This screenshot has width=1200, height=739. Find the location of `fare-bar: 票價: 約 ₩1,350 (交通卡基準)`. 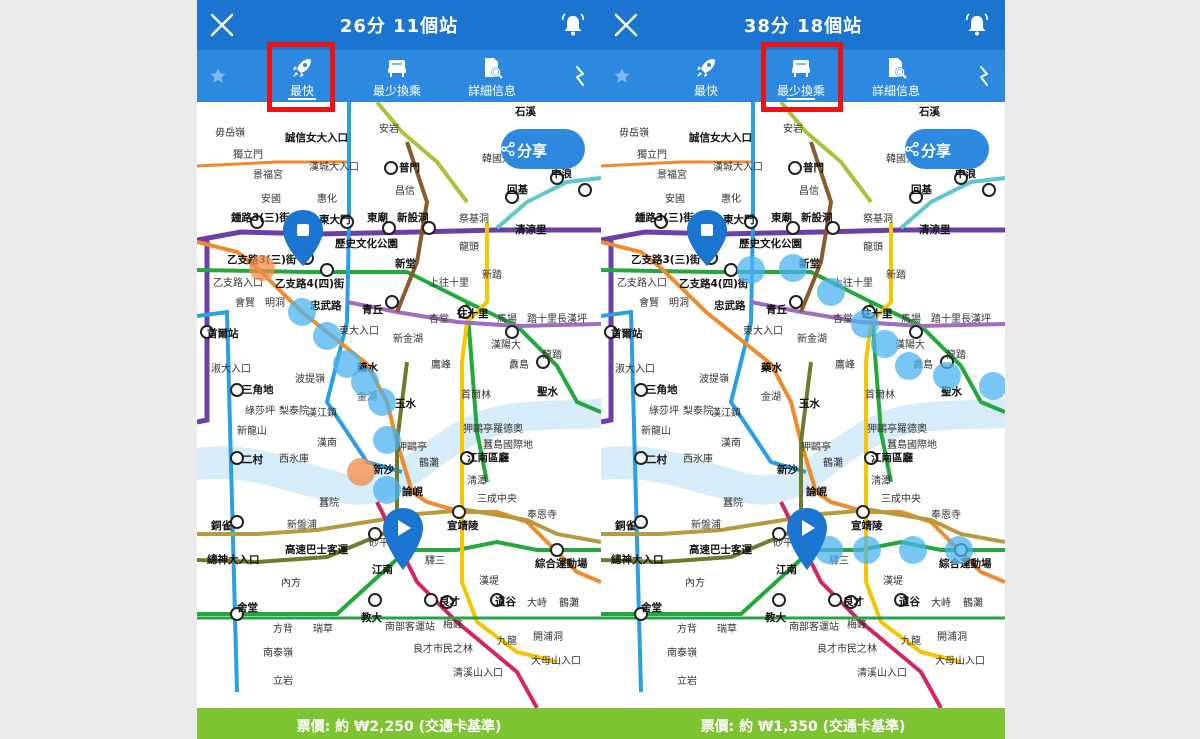

fare-bar: 票價: 約 ₩1,350 (交通卡基準) is located at coordinates (803, 723).